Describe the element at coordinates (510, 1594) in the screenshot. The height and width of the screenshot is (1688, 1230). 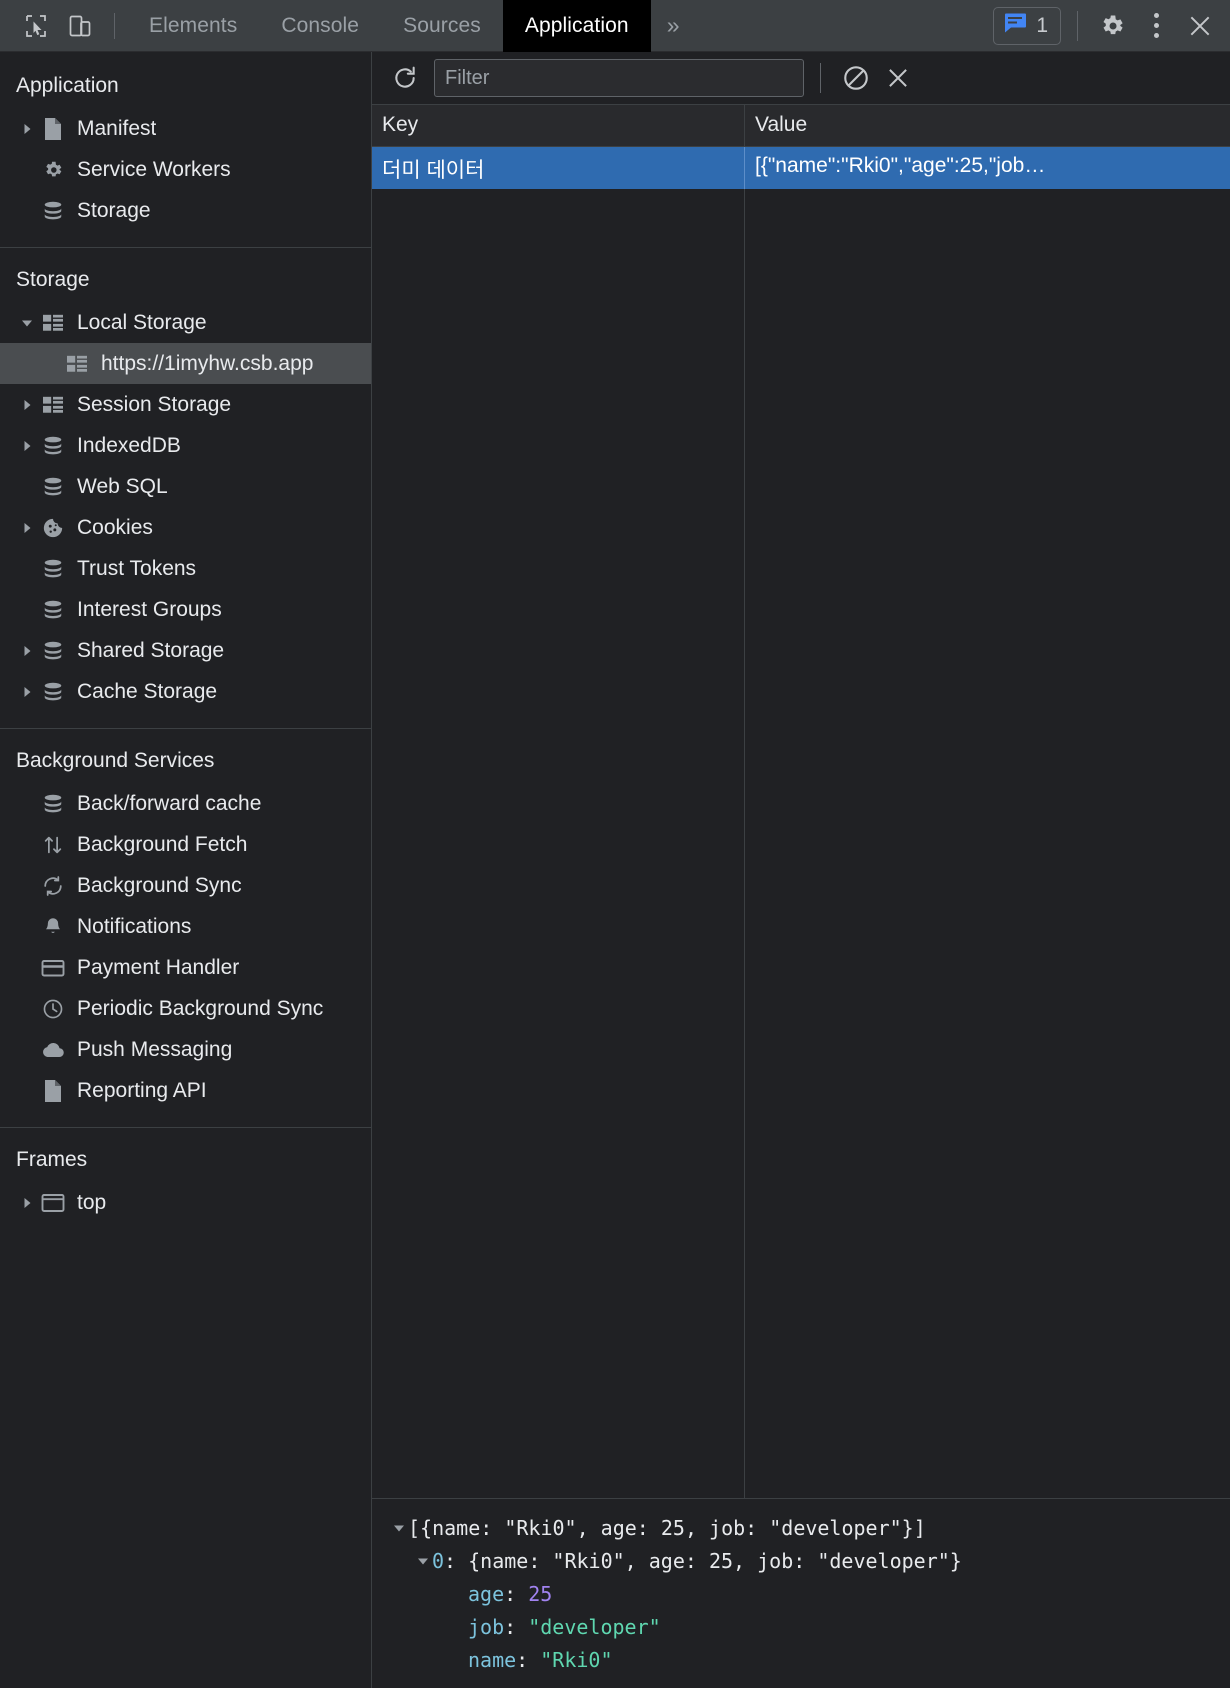
I see `preview-line-text: age: 25` at that location.